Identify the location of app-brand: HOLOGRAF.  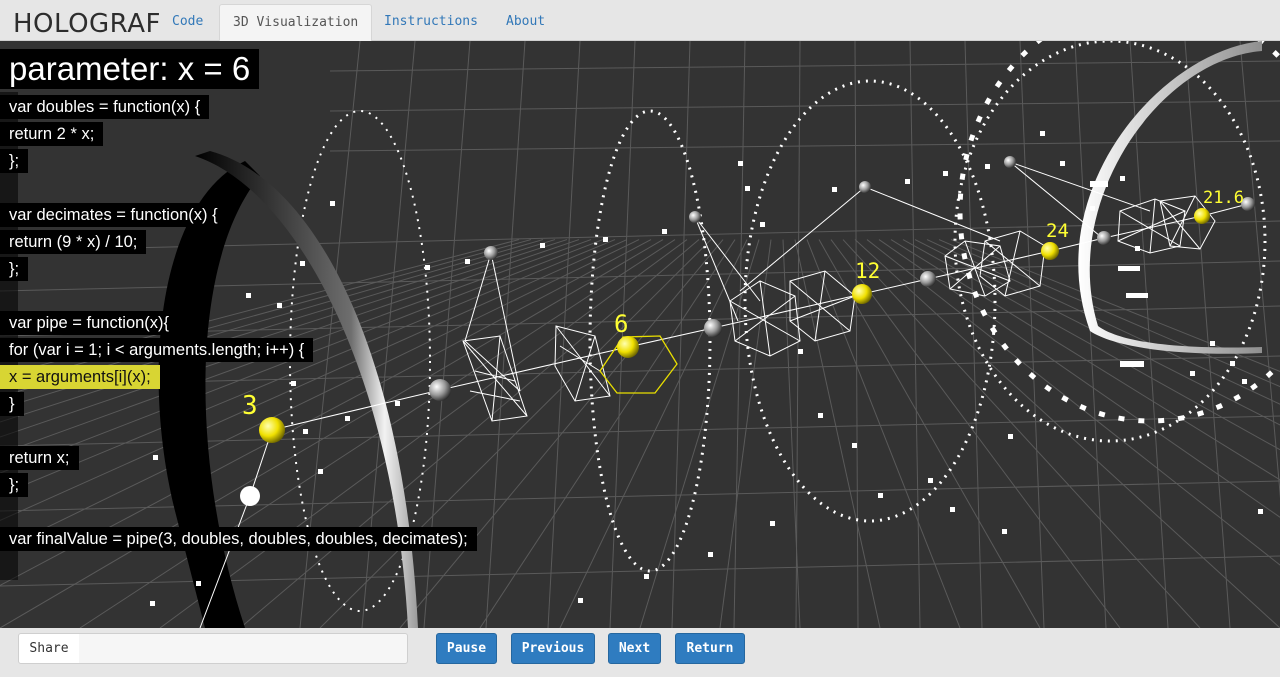
(87, 24).